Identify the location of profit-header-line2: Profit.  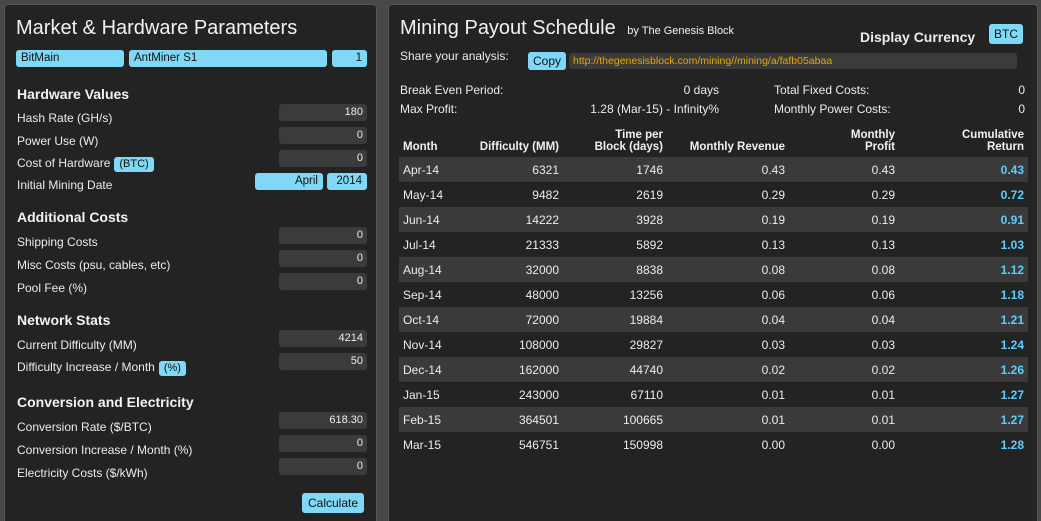
(879, 147).